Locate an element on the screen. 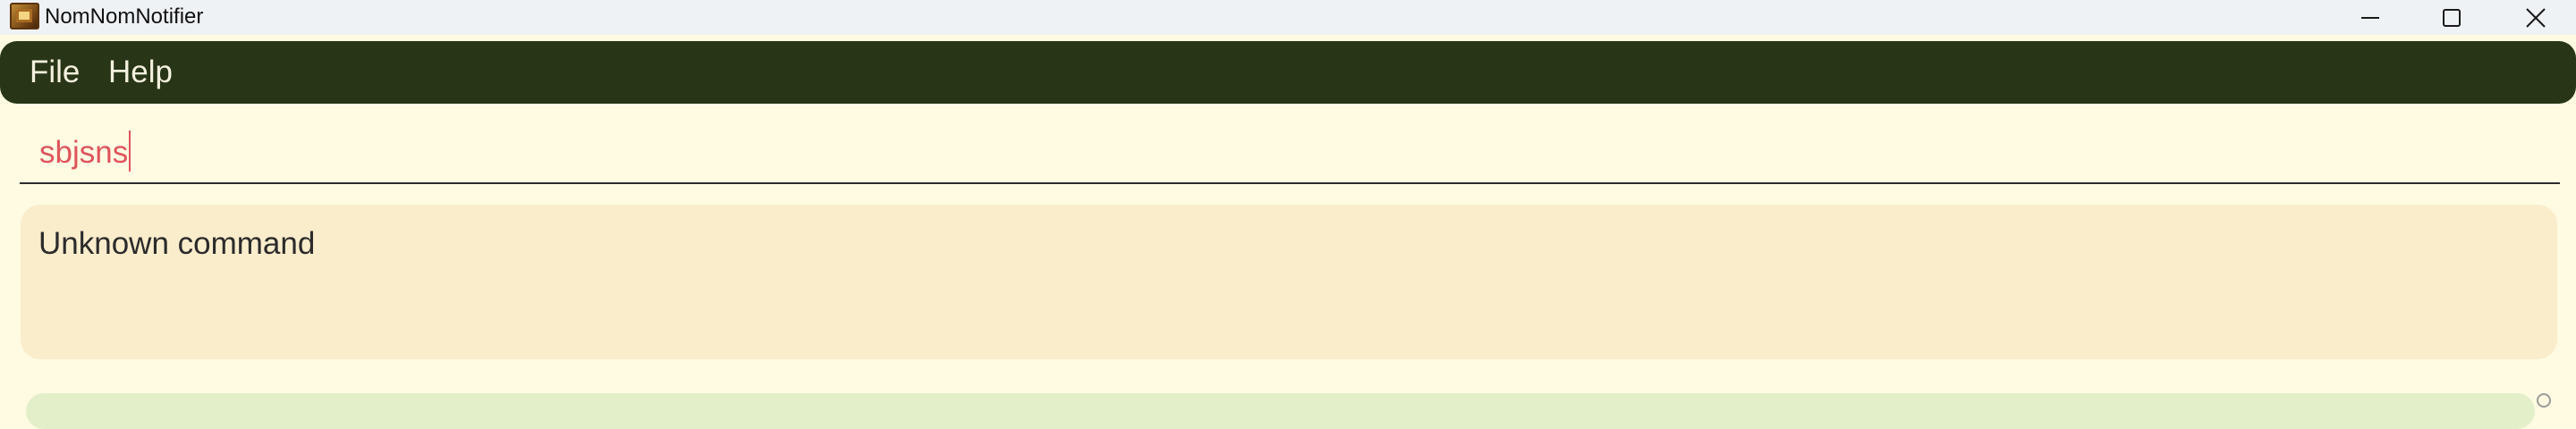  minimize-button is located at coordinates (2370, 18).